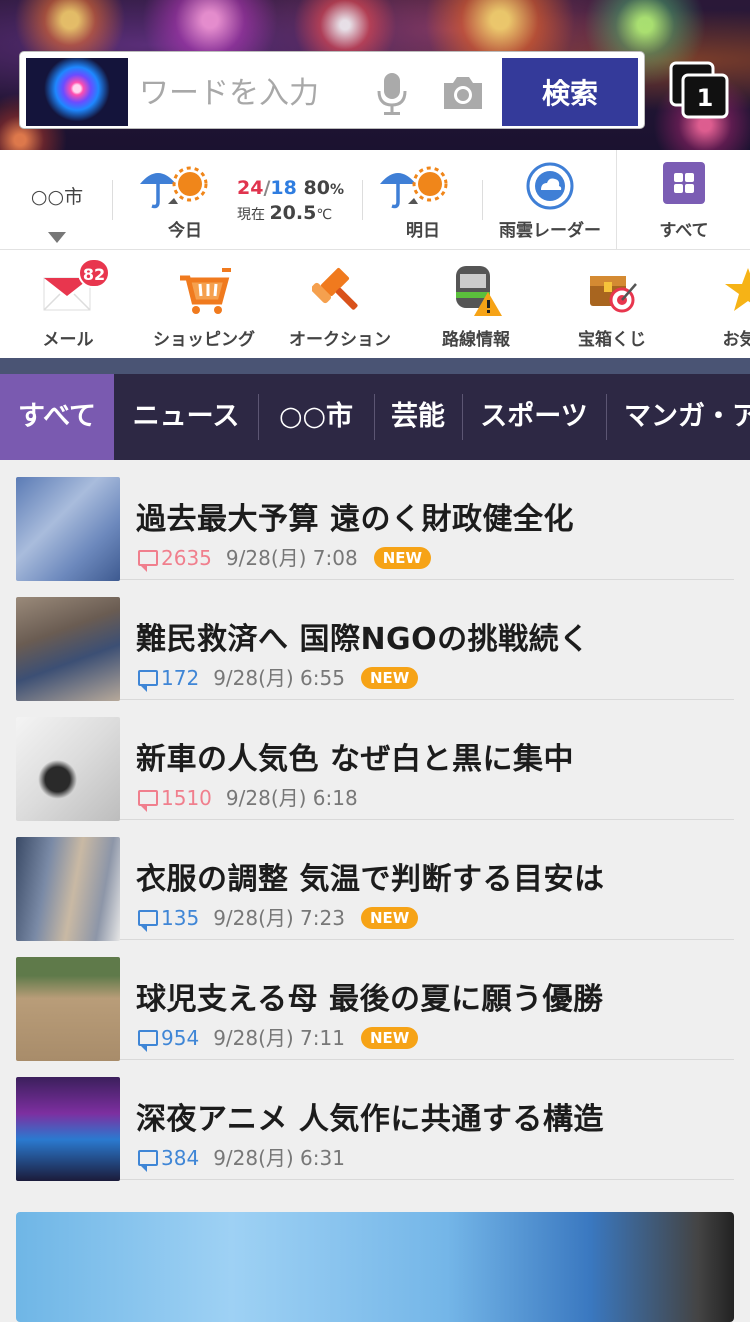  Describe the element at coordinates (375, 200) in the screenshot. I see `weather-strip: ○○市 今日 24/18 80% 現在 20.5℃ 明日 雨雲レーダー すべて` at that location.